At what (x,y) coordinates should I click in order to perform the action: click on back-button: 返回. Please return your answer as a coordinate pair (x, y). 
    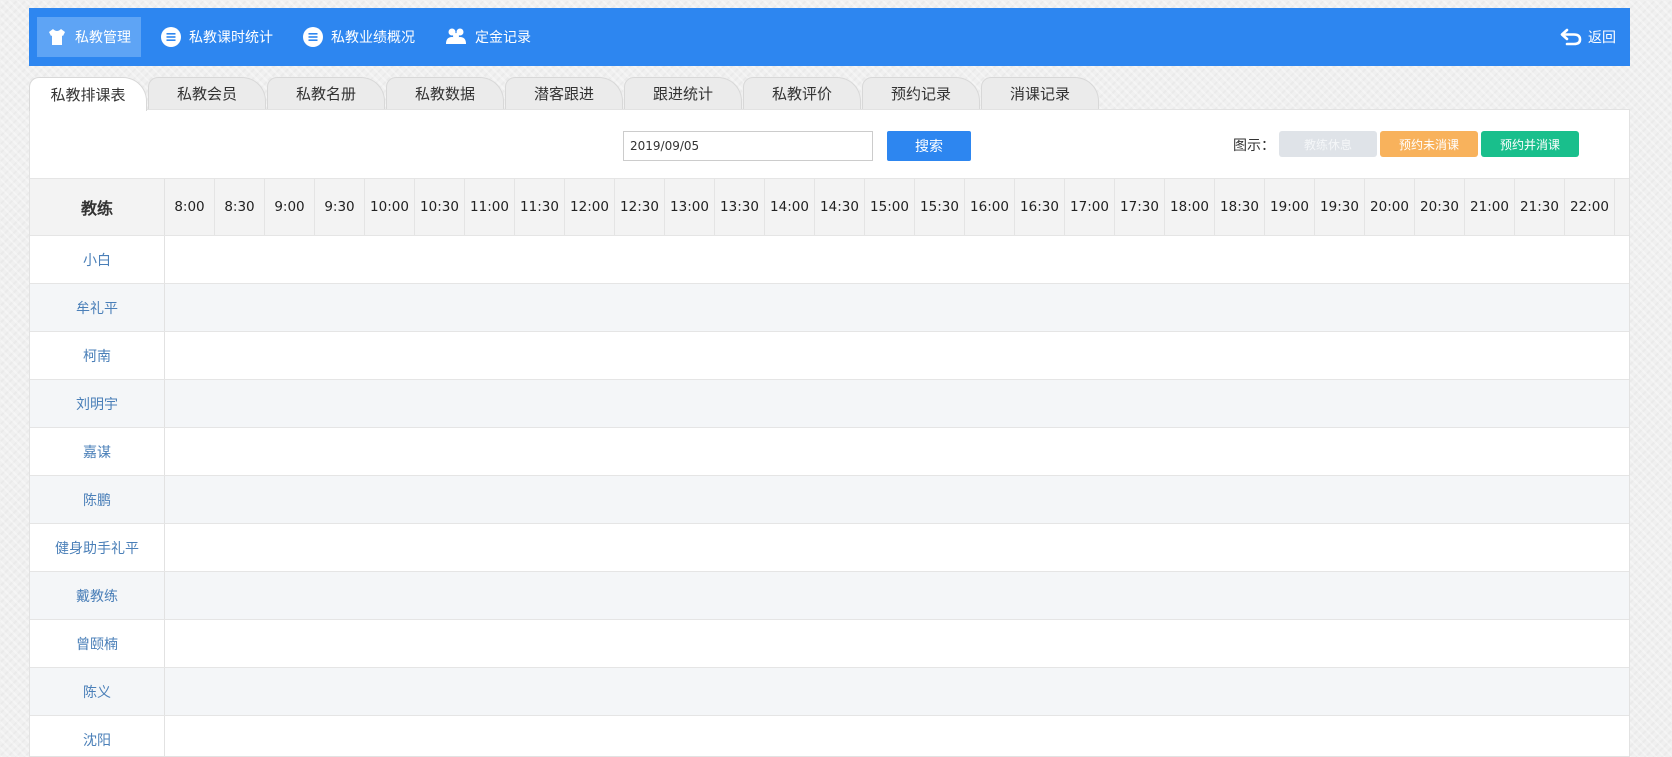
    Looking at the image, I should click on (1588, 37).